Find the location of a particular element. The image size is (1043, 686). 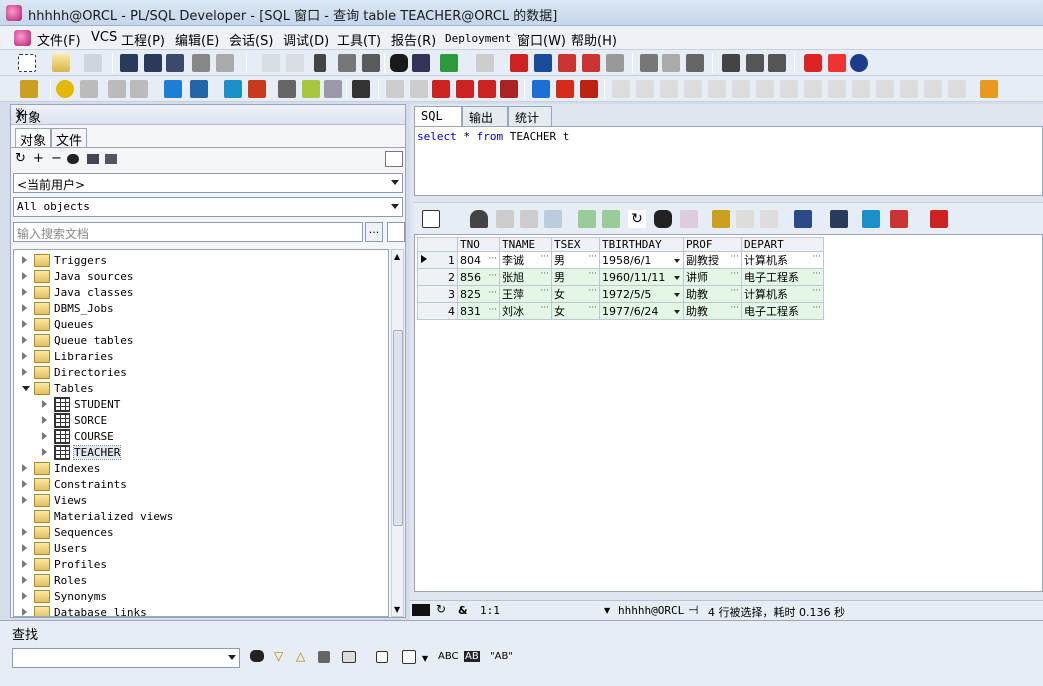

debug-run-icon is located at coordinates (441, 89).